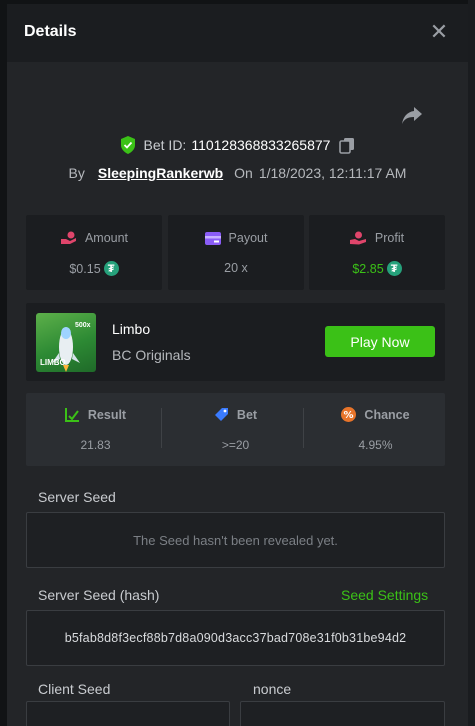  Describe the element at coordinates (165, 145) in the screenshot. I see `bet-id-label: Bet ID:` at that location.